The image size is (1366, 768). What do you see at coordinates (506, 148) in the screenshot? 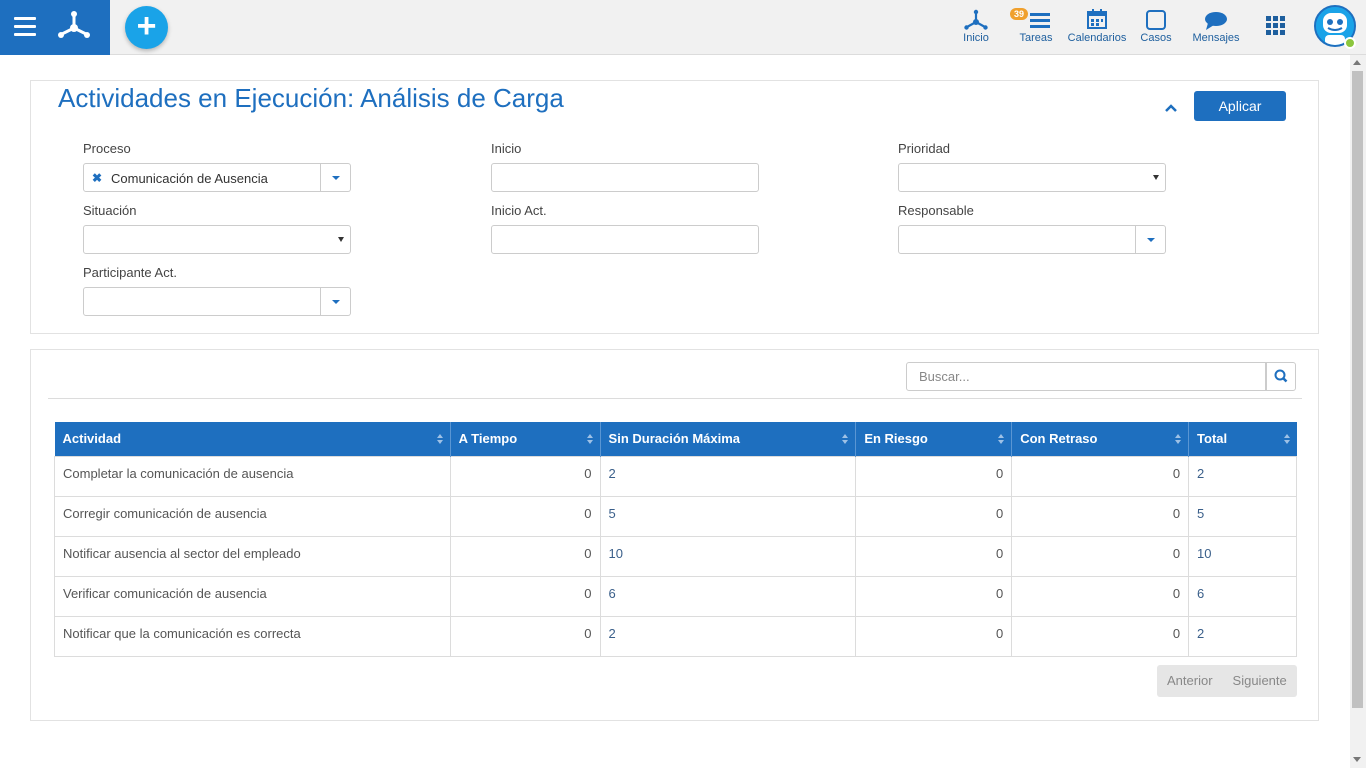
I see `inicio-label: Inicio` at bounding box center [506, 148].